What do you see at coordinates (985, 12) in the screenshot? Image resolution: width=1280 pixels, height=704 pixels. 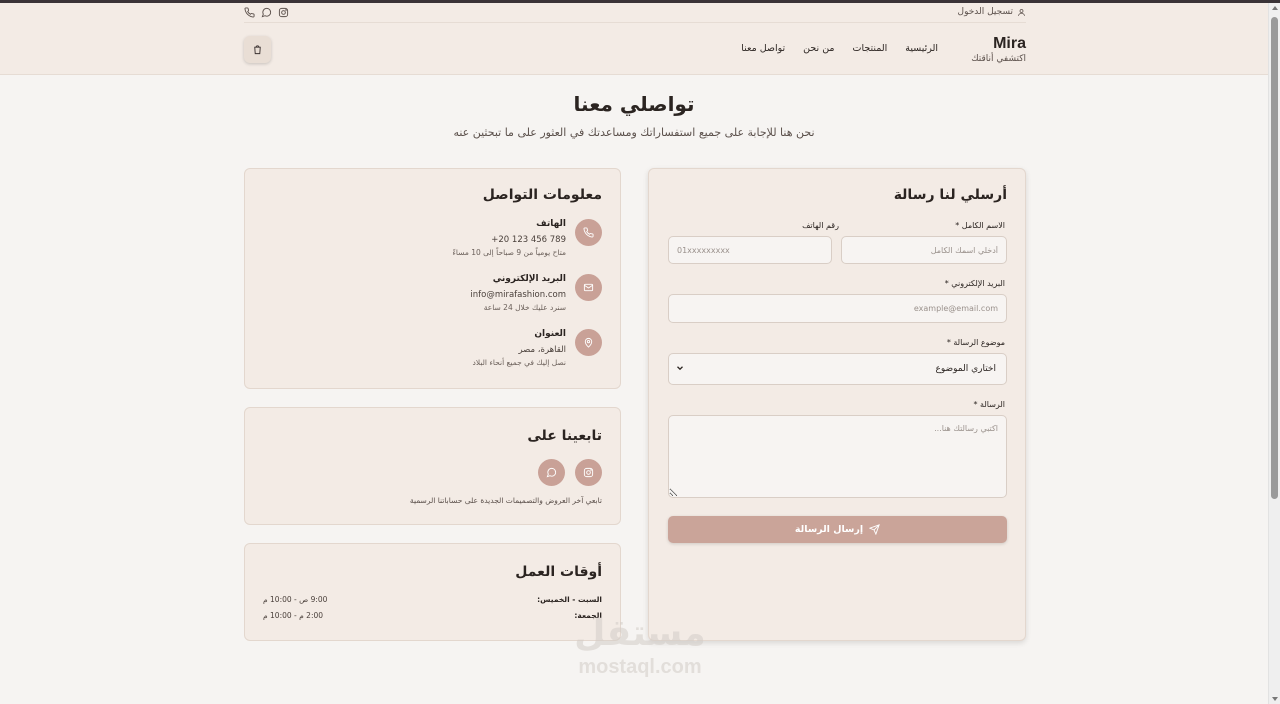 I see `login-label: تسجيل الدخول` at bounding box center [985, 12].